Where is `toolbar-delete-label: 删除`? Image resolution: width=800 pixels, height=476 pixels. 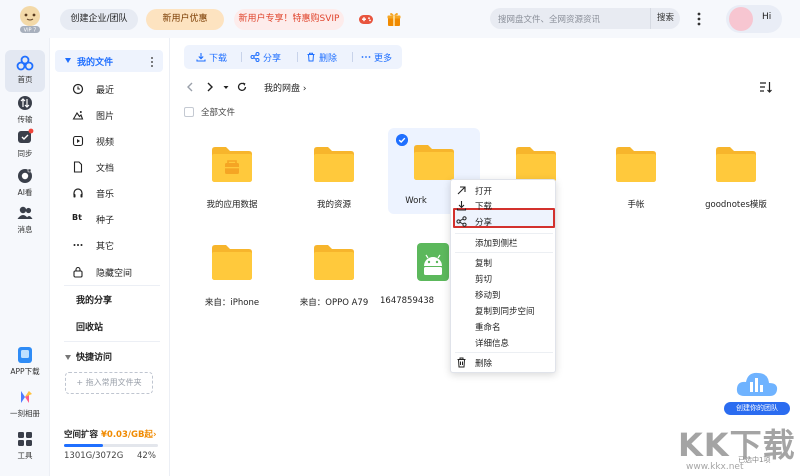 toolbar-delete-label: 删除 is located at coordinates (328, 59).